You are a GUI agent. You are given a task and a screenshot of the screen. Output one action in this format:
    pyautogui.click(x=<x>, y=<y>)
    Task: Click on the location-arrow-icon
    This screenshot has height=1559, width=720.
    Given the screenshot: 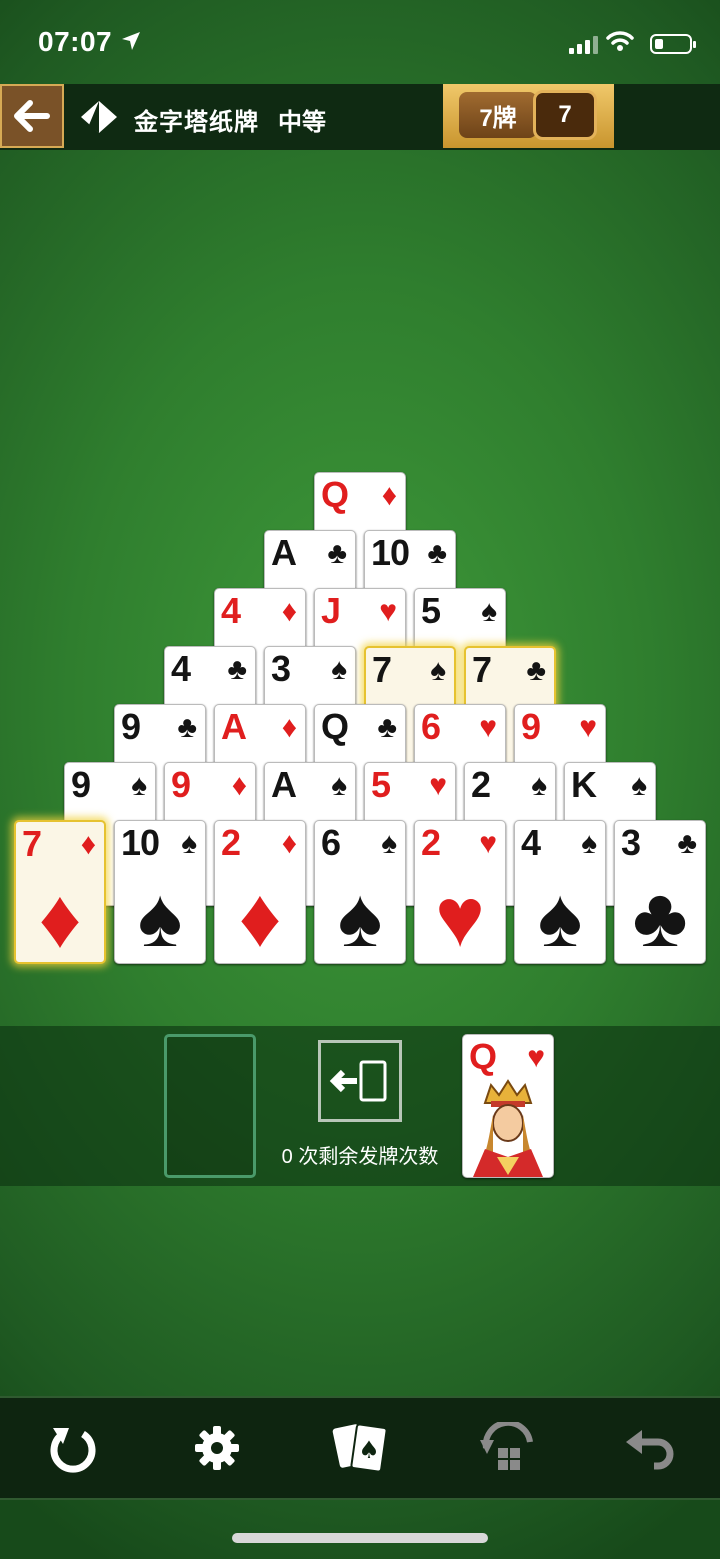 What is the action you would take?
    pyautogui.click(x=131, y=44)
    